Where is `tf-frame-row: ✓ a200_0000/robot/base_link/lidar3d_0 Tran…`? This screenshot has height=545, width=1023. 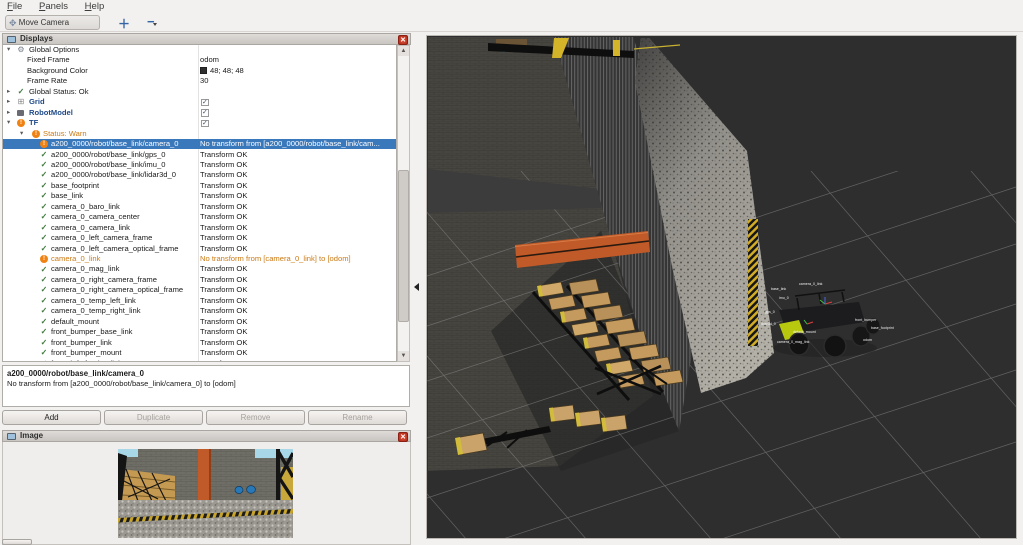 tf-frame-row: ✓ a200_0000/robot/base_link/lidar3d_0 Tran… is located at coordinates (199, 175).